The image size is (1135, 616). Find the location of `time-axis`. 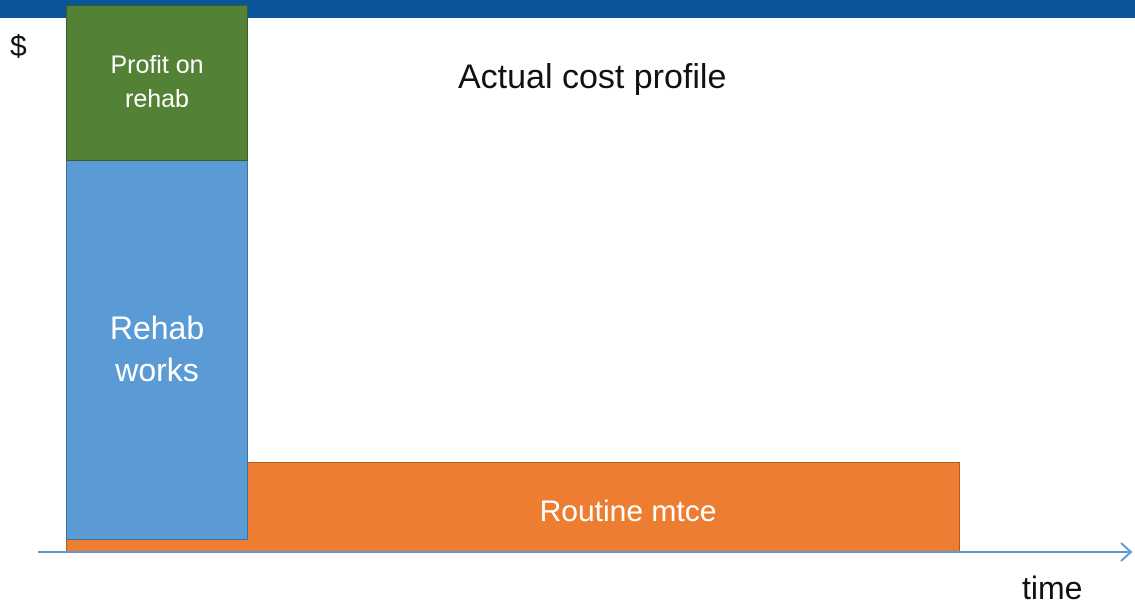

time-axis is located at coordinates (585, 552).